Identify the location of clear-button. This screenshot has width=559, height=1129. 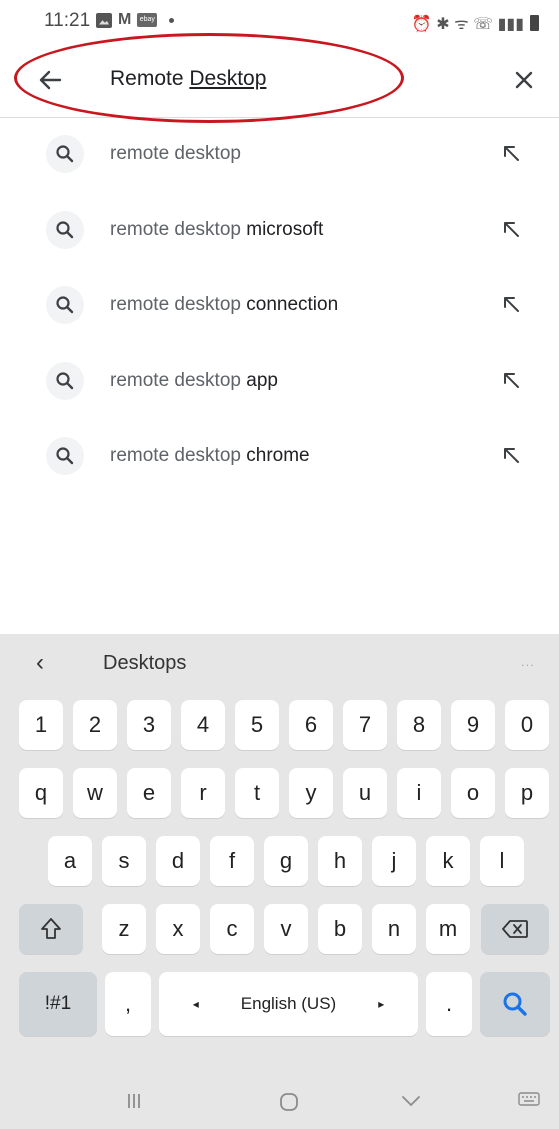
(524, 80).